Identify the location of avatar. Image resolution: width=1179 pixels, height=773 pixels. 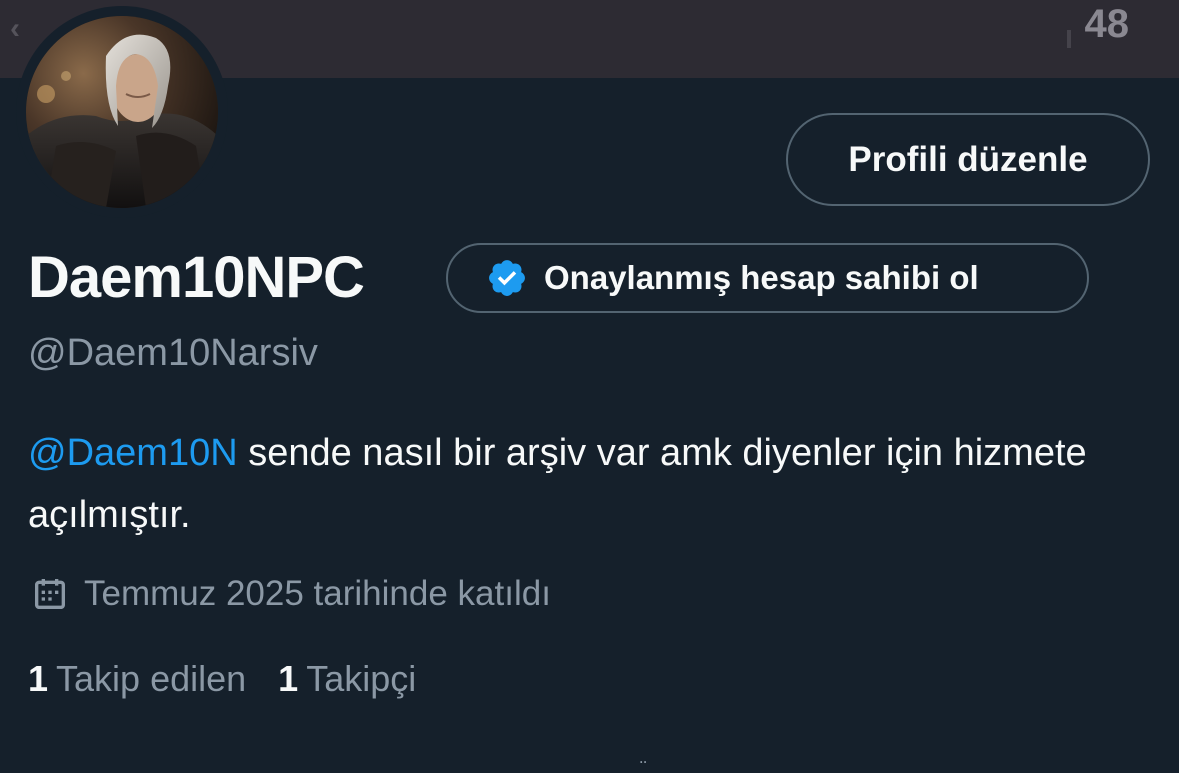
(122, 112).